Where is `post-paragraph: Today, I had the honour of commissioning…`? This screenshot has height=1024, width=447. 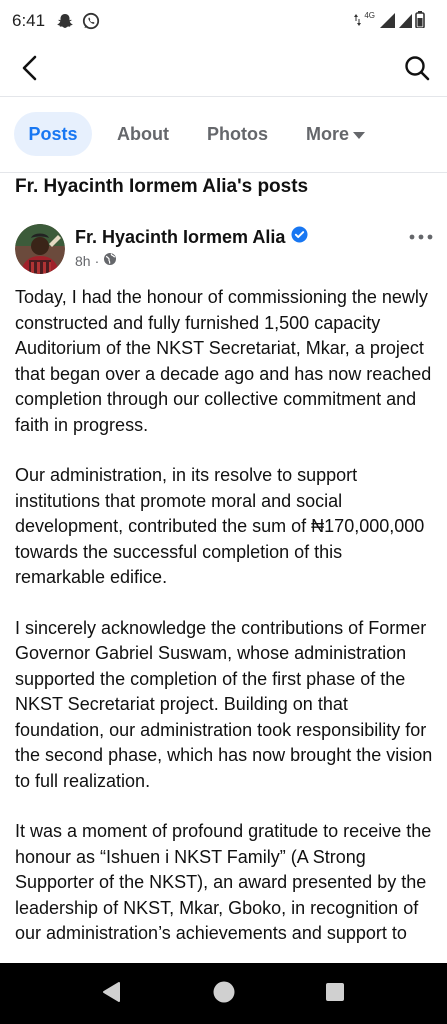 post-paragraph: Today, I had the honour of commissioning… is located at coordinates (223, 361).